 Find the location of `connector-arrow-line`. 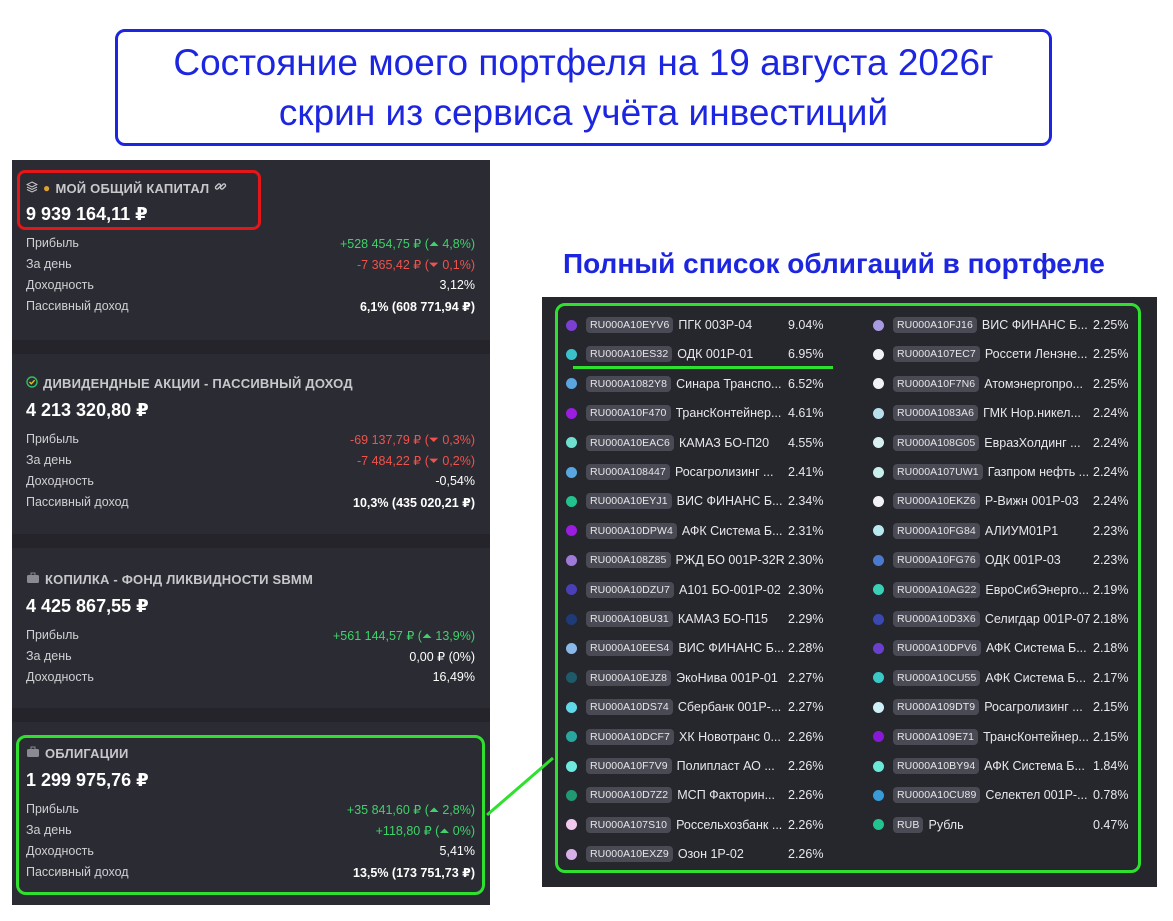

connector-arrow-line is located at coordinates (520, 786).